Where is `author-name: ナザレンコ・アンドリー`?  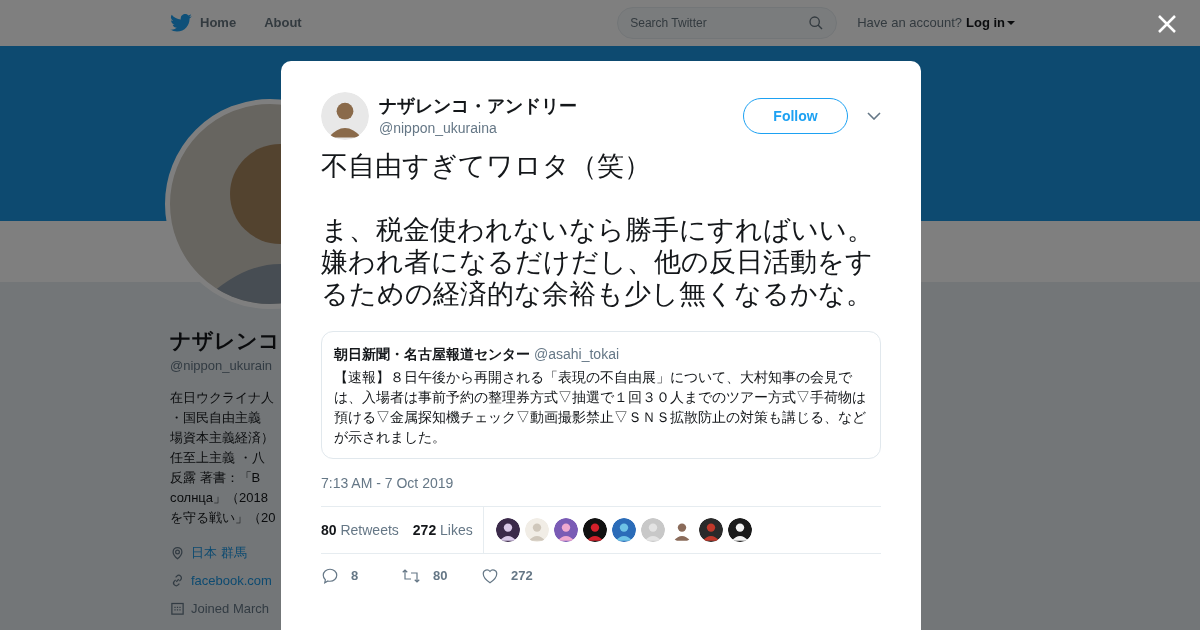
author-name: ナザレンコ・アンドリー is located at coordinates (478, 105).